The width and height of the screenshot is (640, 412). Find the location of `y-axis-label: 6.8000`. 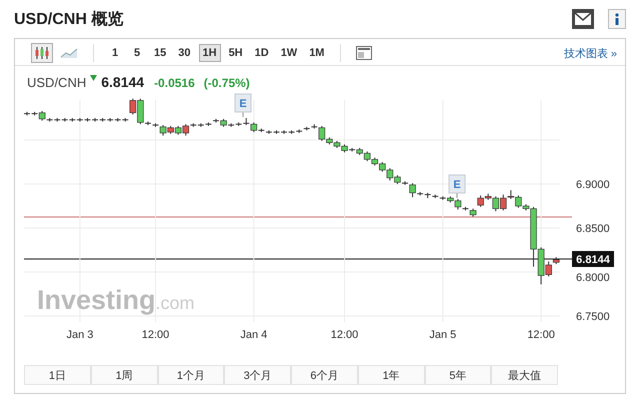

y-axis-label: 6.8000 is located at coordinates (593, 278).